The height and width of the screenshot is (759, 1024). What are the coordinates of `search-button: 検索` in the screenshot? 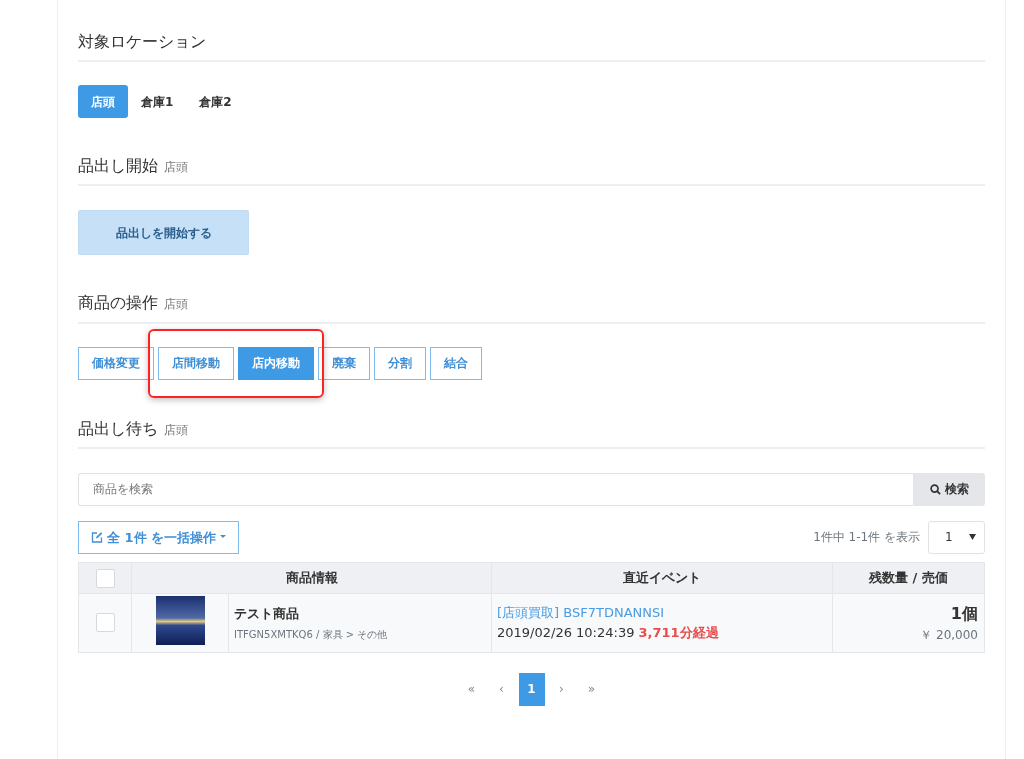 It's located at (949, 489).